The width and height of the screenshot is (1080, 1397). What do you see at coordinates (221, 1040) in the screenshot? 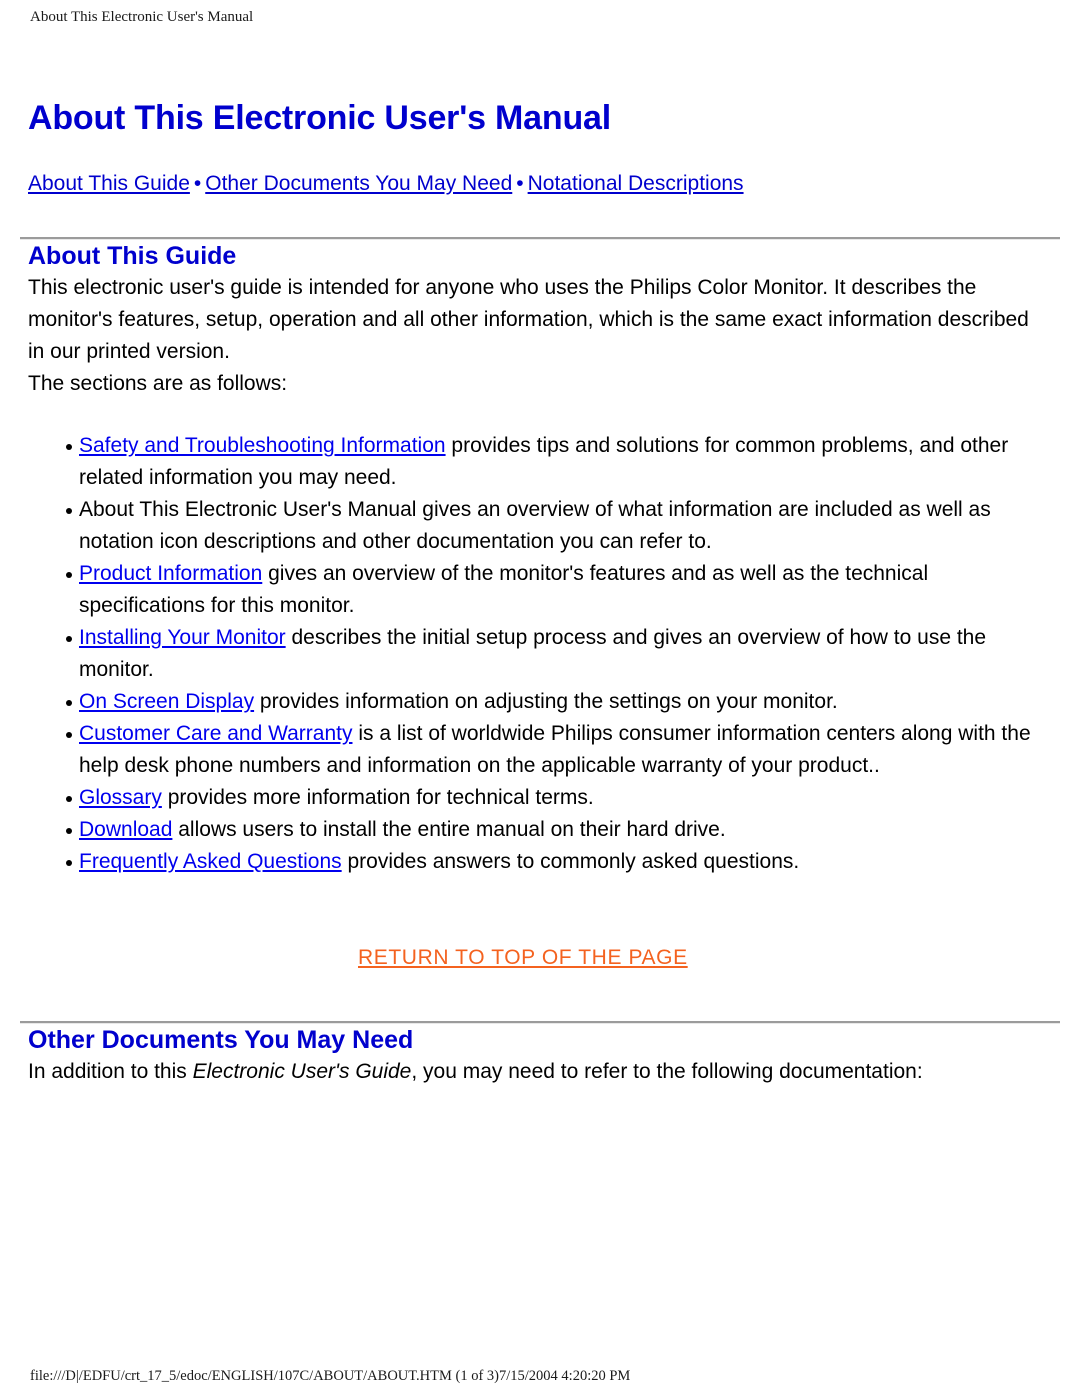
I see `section-heading-other-documents: Other Documents You May Need` at bounding box center [221, 1040].